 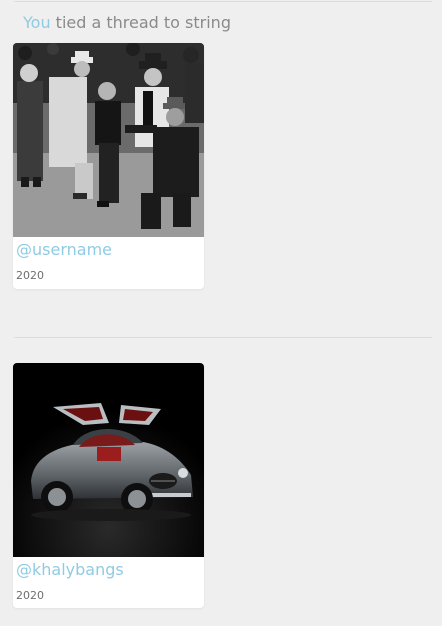 I want to click on activity-line: You tied a thread to string, so click(x=127, y=22).